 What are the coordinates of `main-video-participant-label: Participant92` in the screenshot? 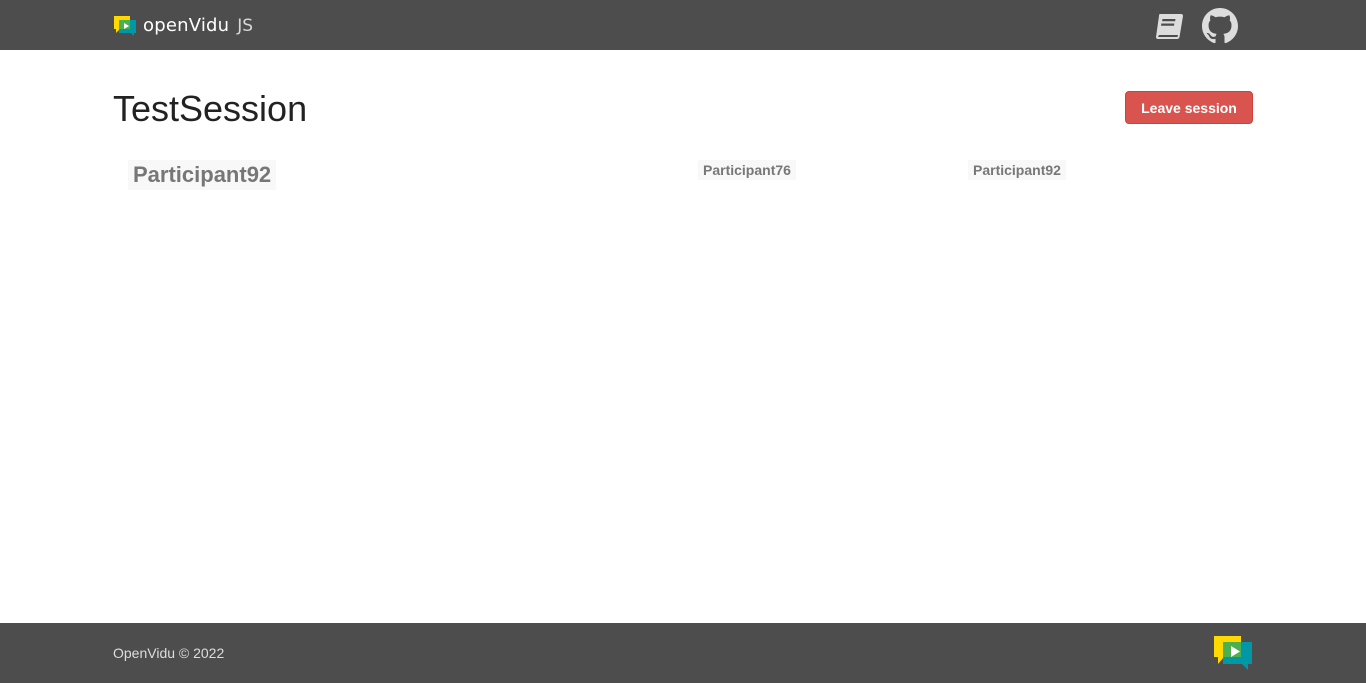 It's located at (202, 175).